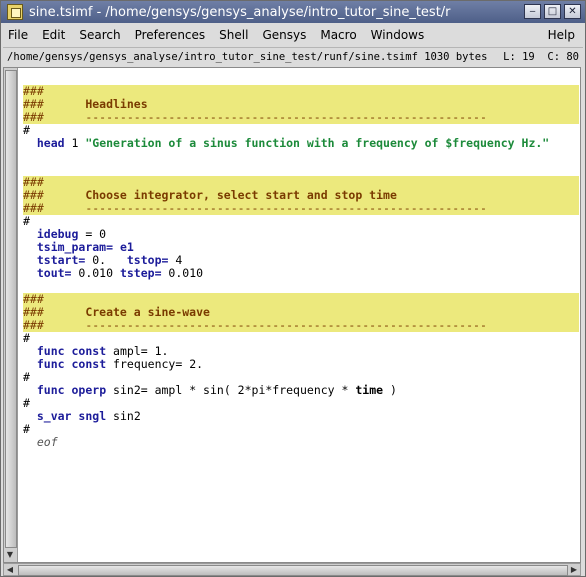  Describe the element at coordinates (147, 312) in the screenshot. I see `section-title: Create a sine-wave` at that location.